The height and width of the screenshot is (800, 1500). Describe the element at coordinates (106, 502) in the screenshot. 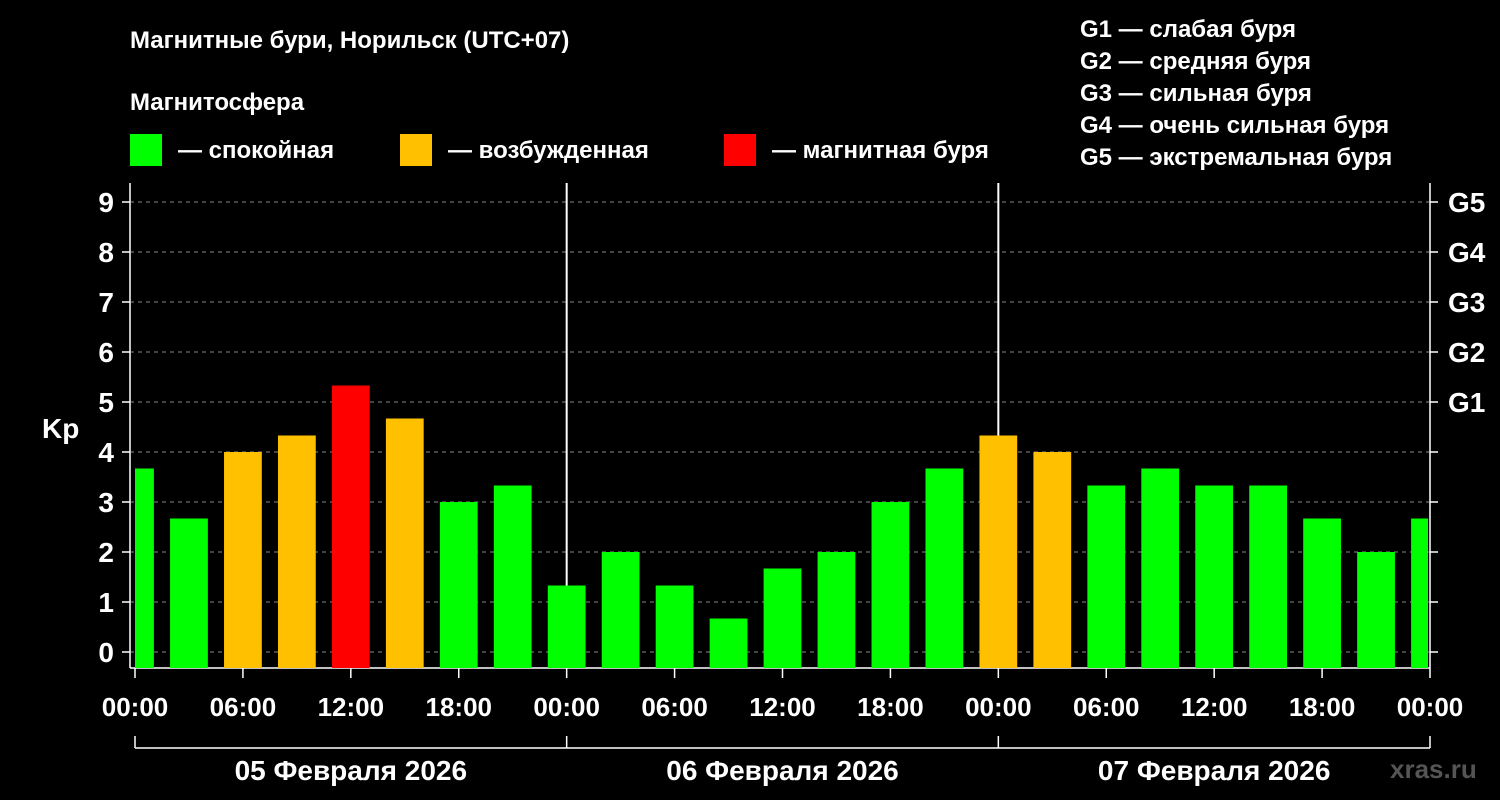

I see `y-tick-label: 3` at that location.